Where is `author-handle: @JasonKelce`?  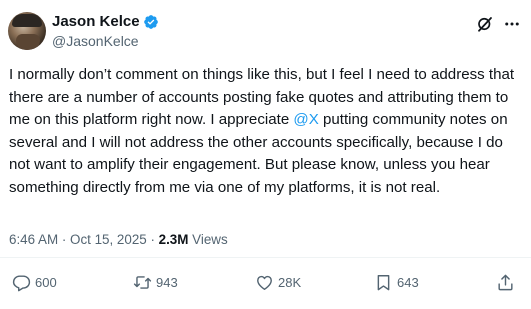
author-handle: @JasonKelce is located at coordinates (95, 41).